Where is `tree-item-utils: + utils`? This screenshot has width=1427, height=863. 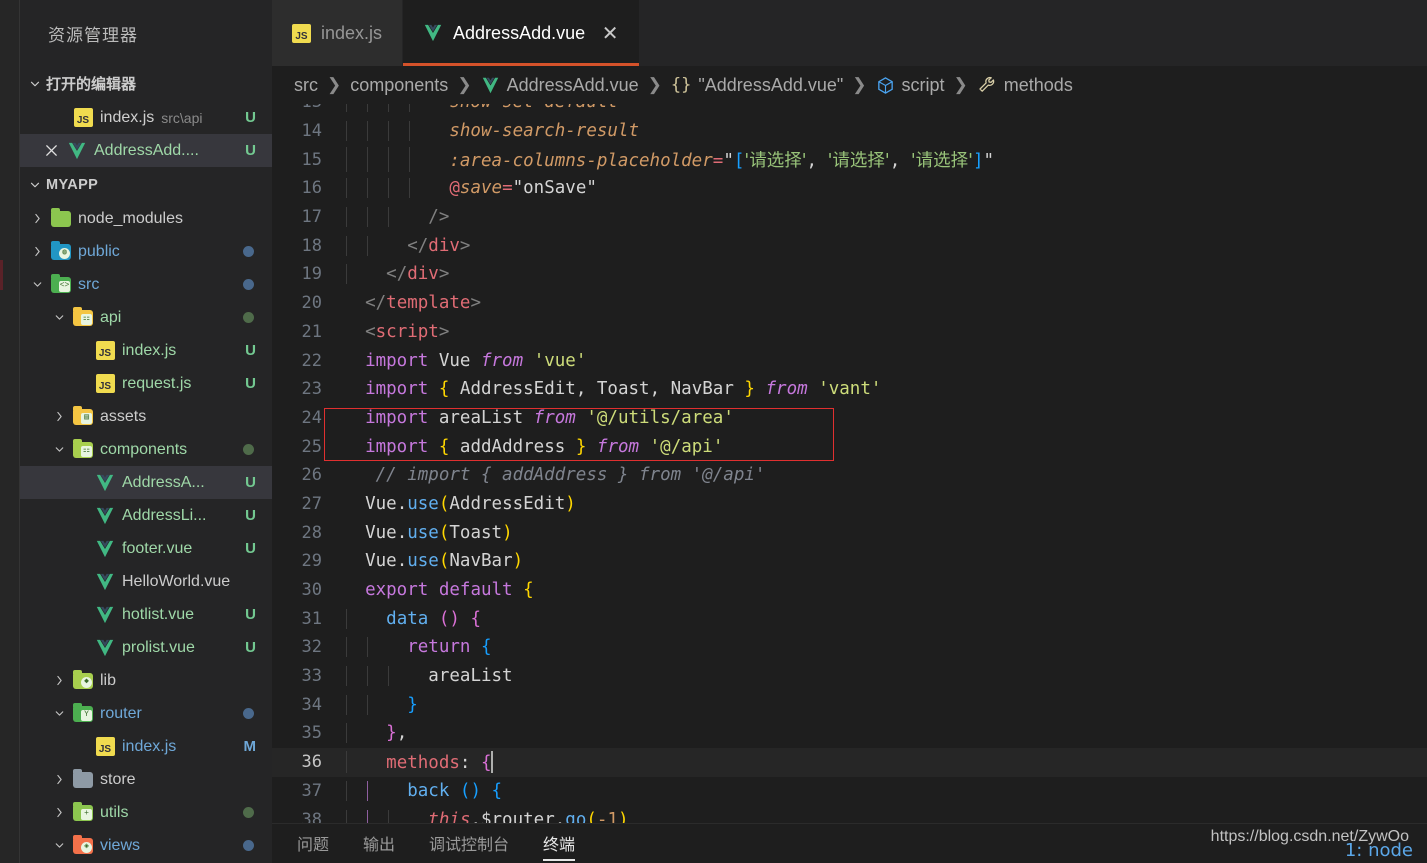 tree-item-utils: + utils is located at coordinates (146, 812).